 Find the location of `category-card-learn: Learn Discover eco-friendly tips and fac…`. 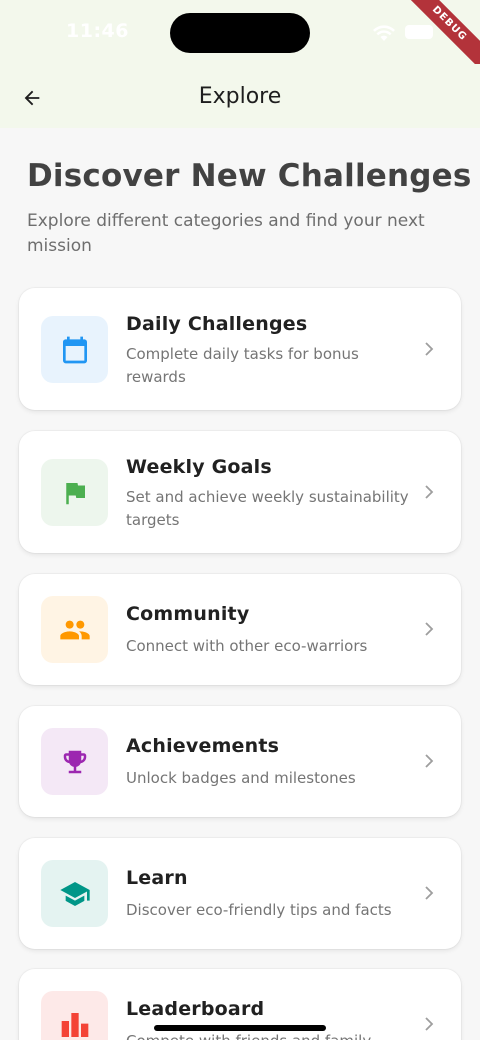

category-card-learn: Learn Discover eco-friendly tips and fac… is located at coordinates (240, 893).